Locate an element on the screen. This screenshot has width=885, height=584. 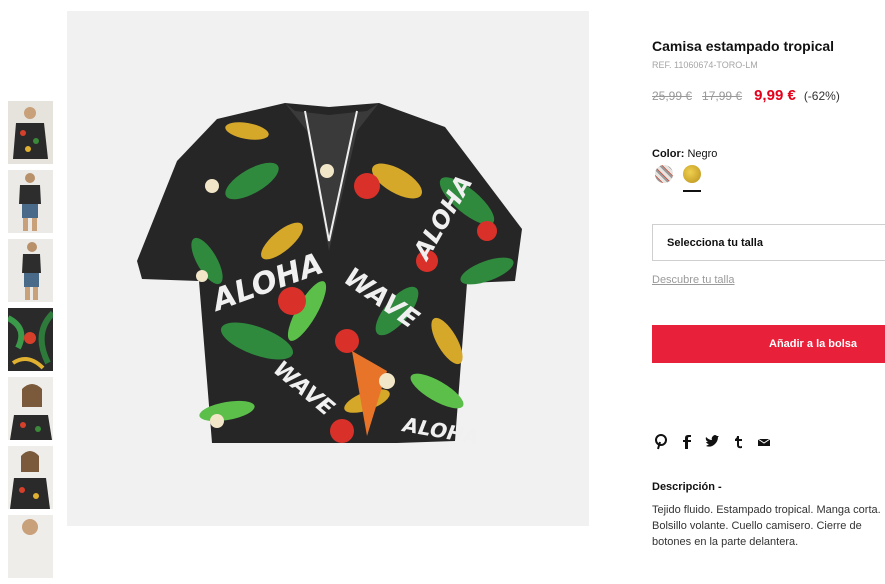
swatch-selected-indicator is located at coordinates (692, 191).